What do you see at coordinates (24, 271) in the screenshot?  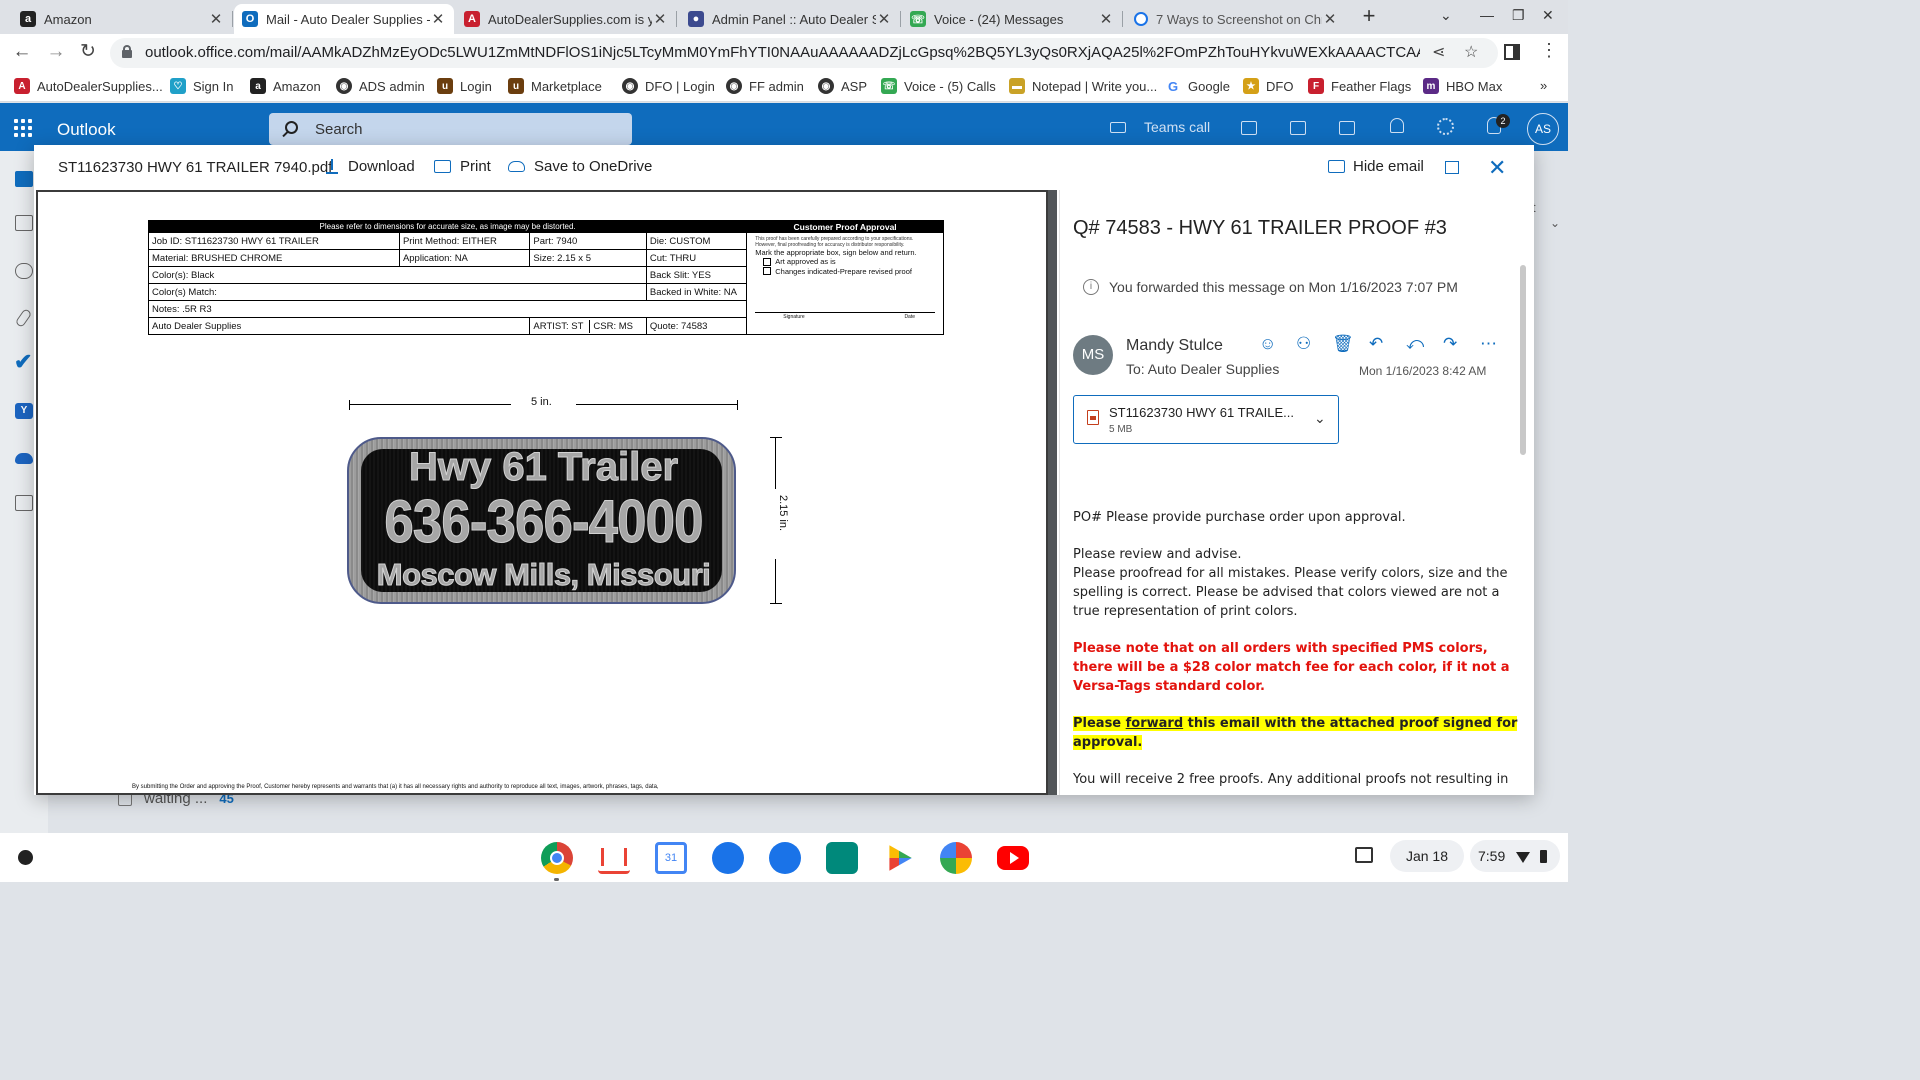 I see `people-icon` at bounding box center [24, 271].